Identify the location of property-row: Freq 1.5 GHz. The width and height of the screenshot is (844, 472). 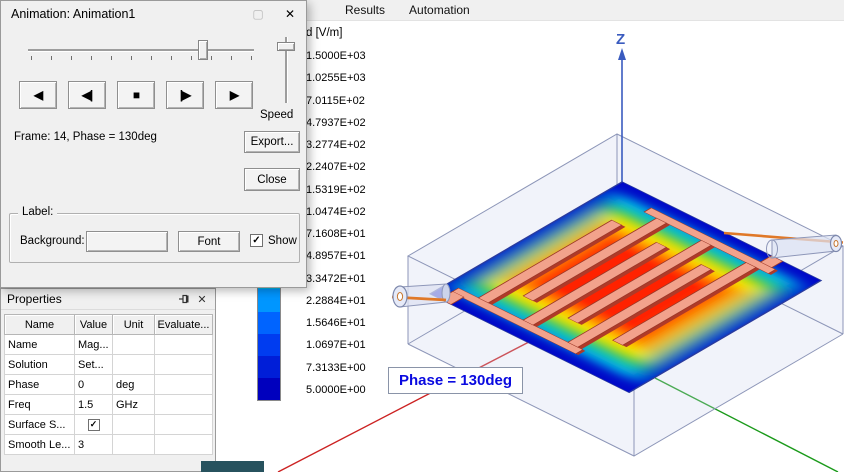
(108, 404).